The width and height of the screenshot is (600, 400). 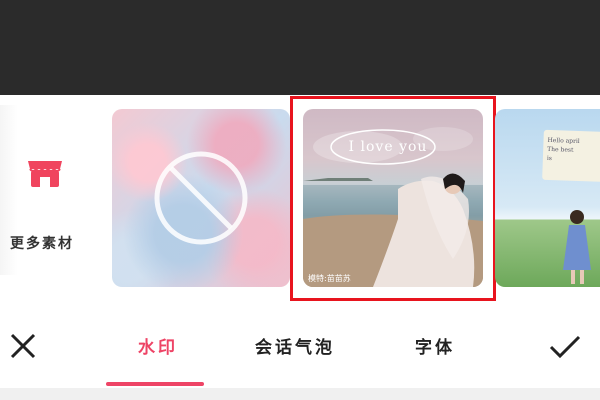 What do you see at coordinates (42, 244) in the screenshot?
I see `more-materials-label: 更多素材` at bounding box center [42, 244].